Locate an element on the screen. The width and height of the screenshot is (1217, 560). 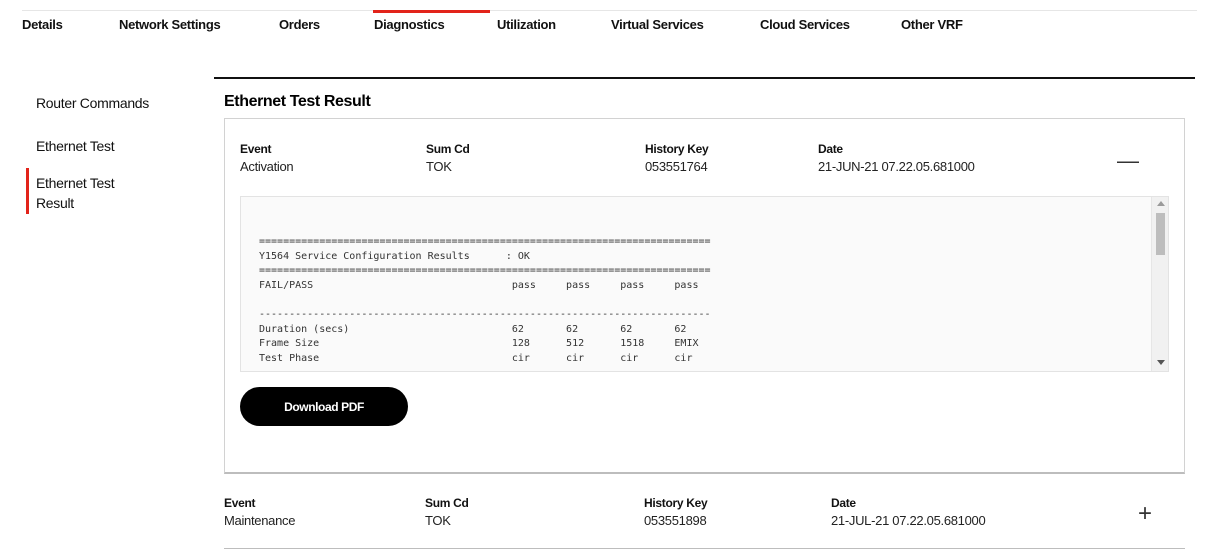
history-key-value: 053551764 is located at coordinates (676, 166).